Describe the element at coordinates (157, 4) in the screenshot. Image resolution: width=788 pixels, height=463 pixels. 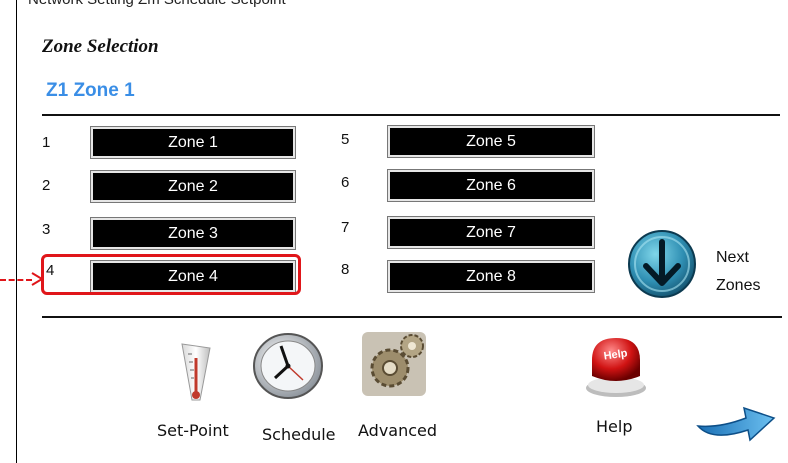
I see `window-title-cut: Network Setting Zm Schedule Setpoint` at that location.